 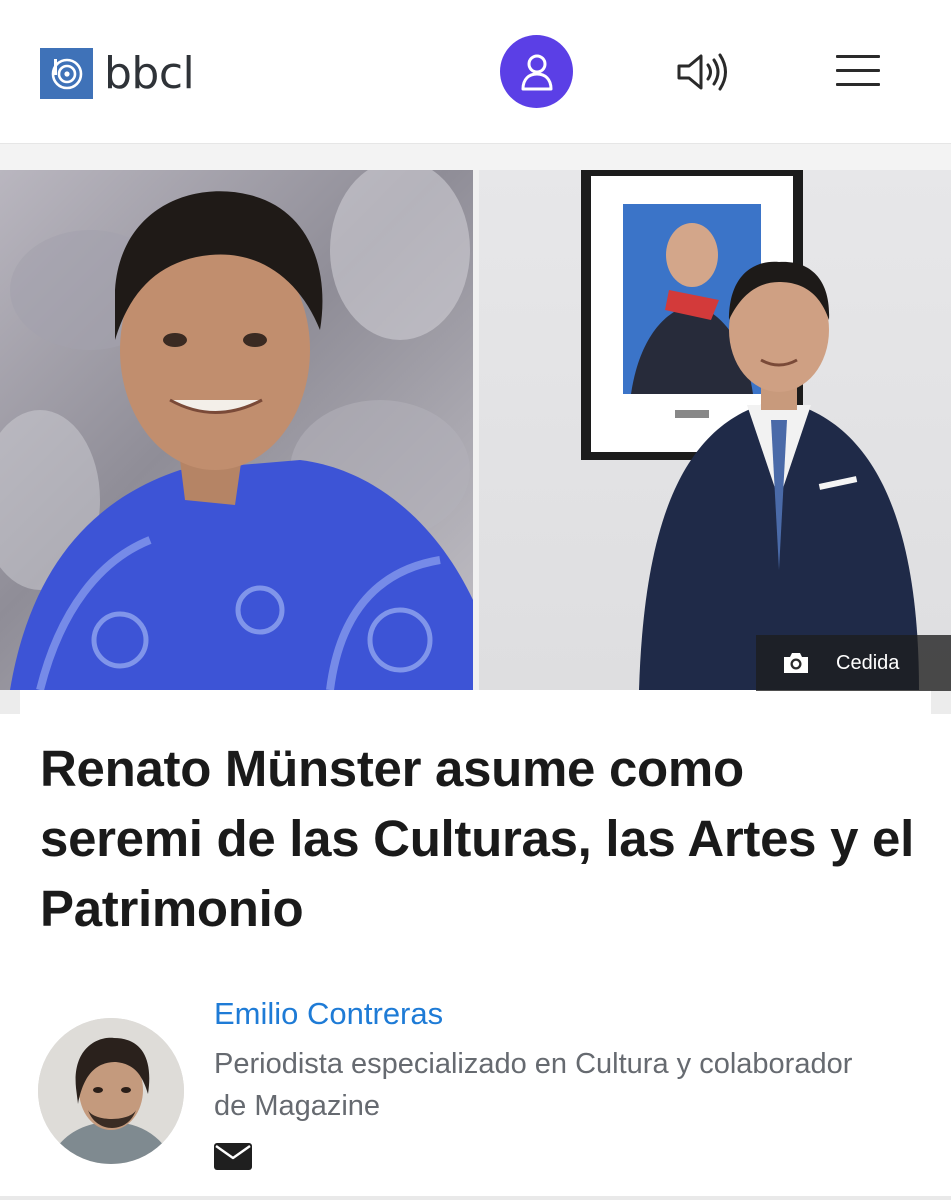 I want to click on section-divider, so click(x=475, y=1198).